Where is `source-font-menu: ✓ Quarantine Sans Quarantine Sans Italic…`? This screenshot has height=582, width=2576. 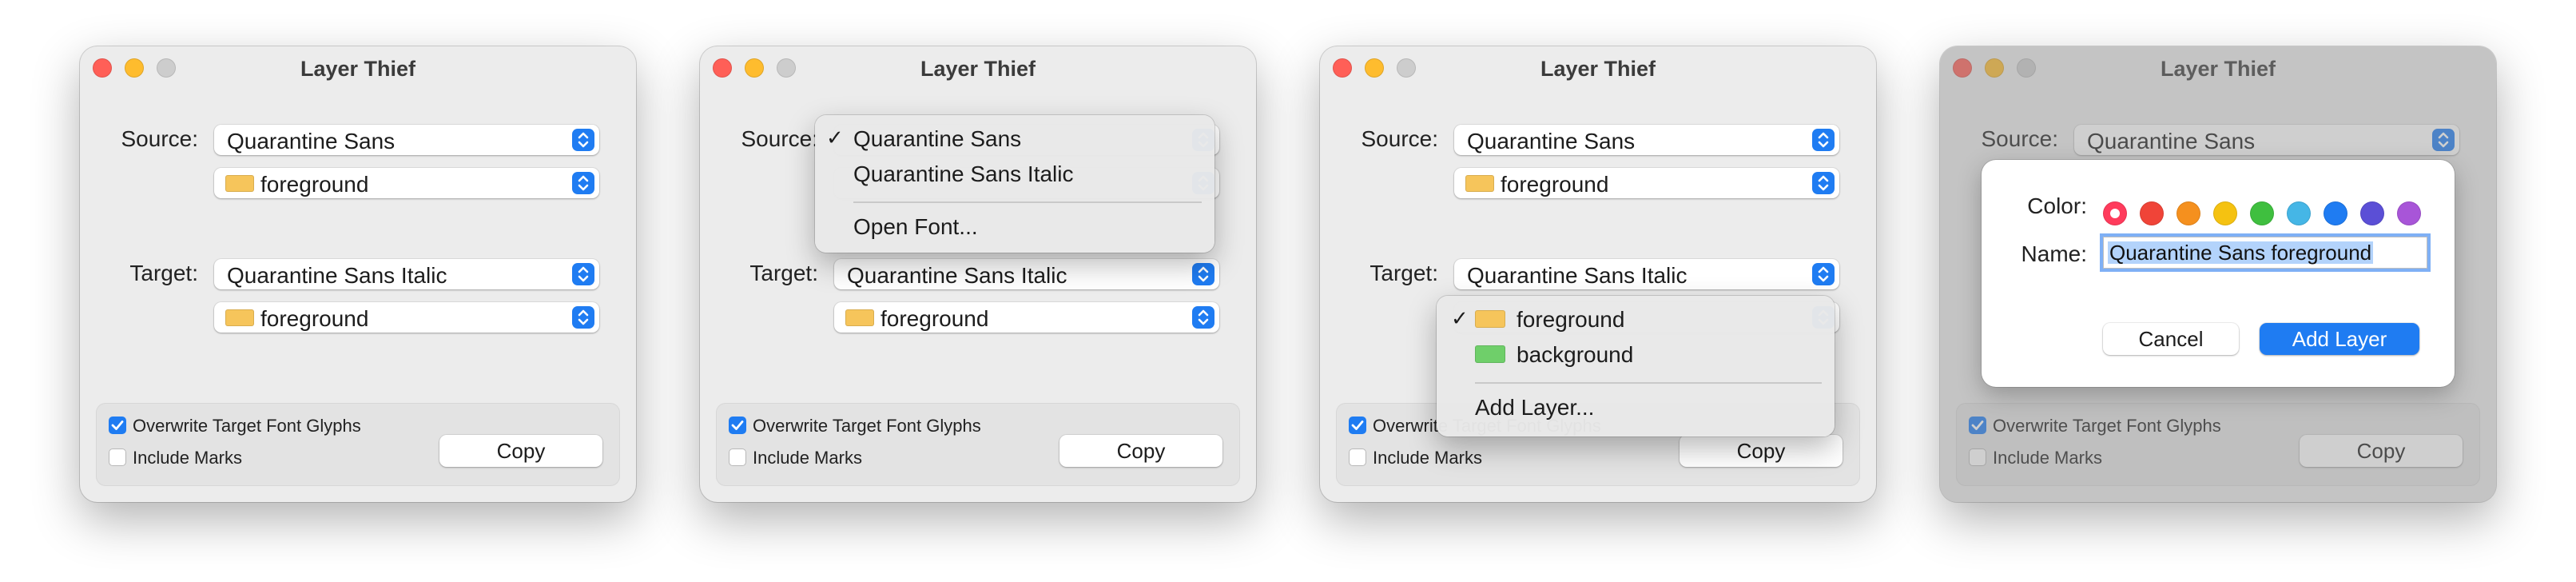 source-font-menu: ✓ Quarantine Sans Quarantine Sans Italic… is located at coordinates (1014, 184).